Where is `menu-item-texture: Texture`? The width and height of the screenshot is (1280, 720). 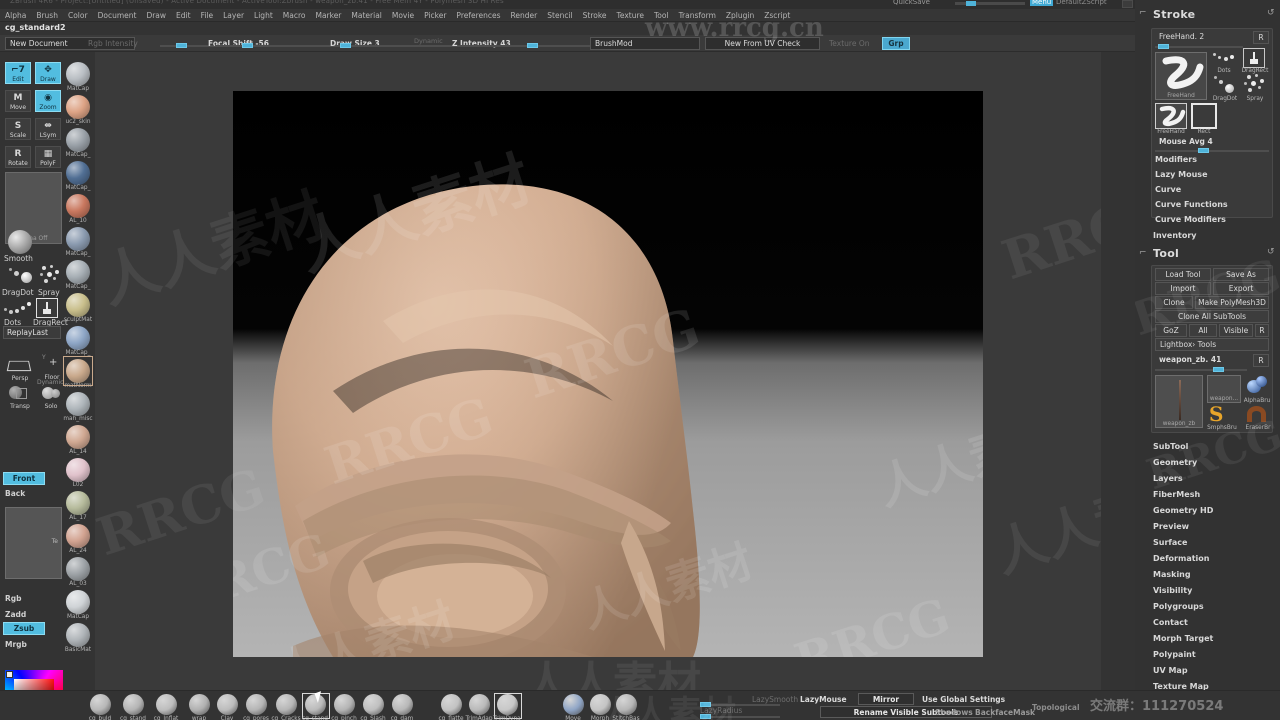
menu-item-texture: Texture is located at coordinates (630, 15).